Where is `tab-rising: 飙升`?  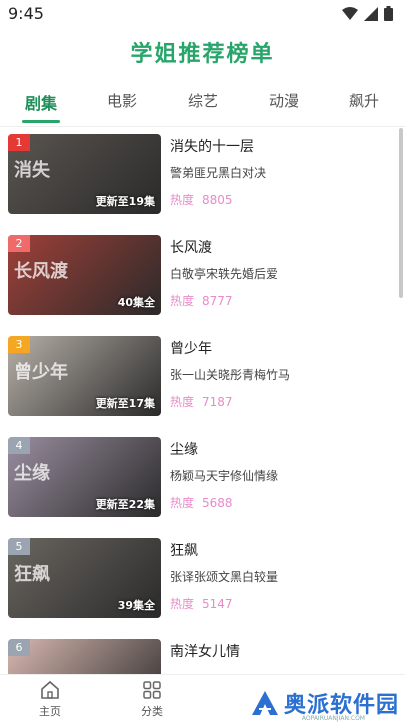 tab-rising: 飙升 is located at coordinates (364, 100).